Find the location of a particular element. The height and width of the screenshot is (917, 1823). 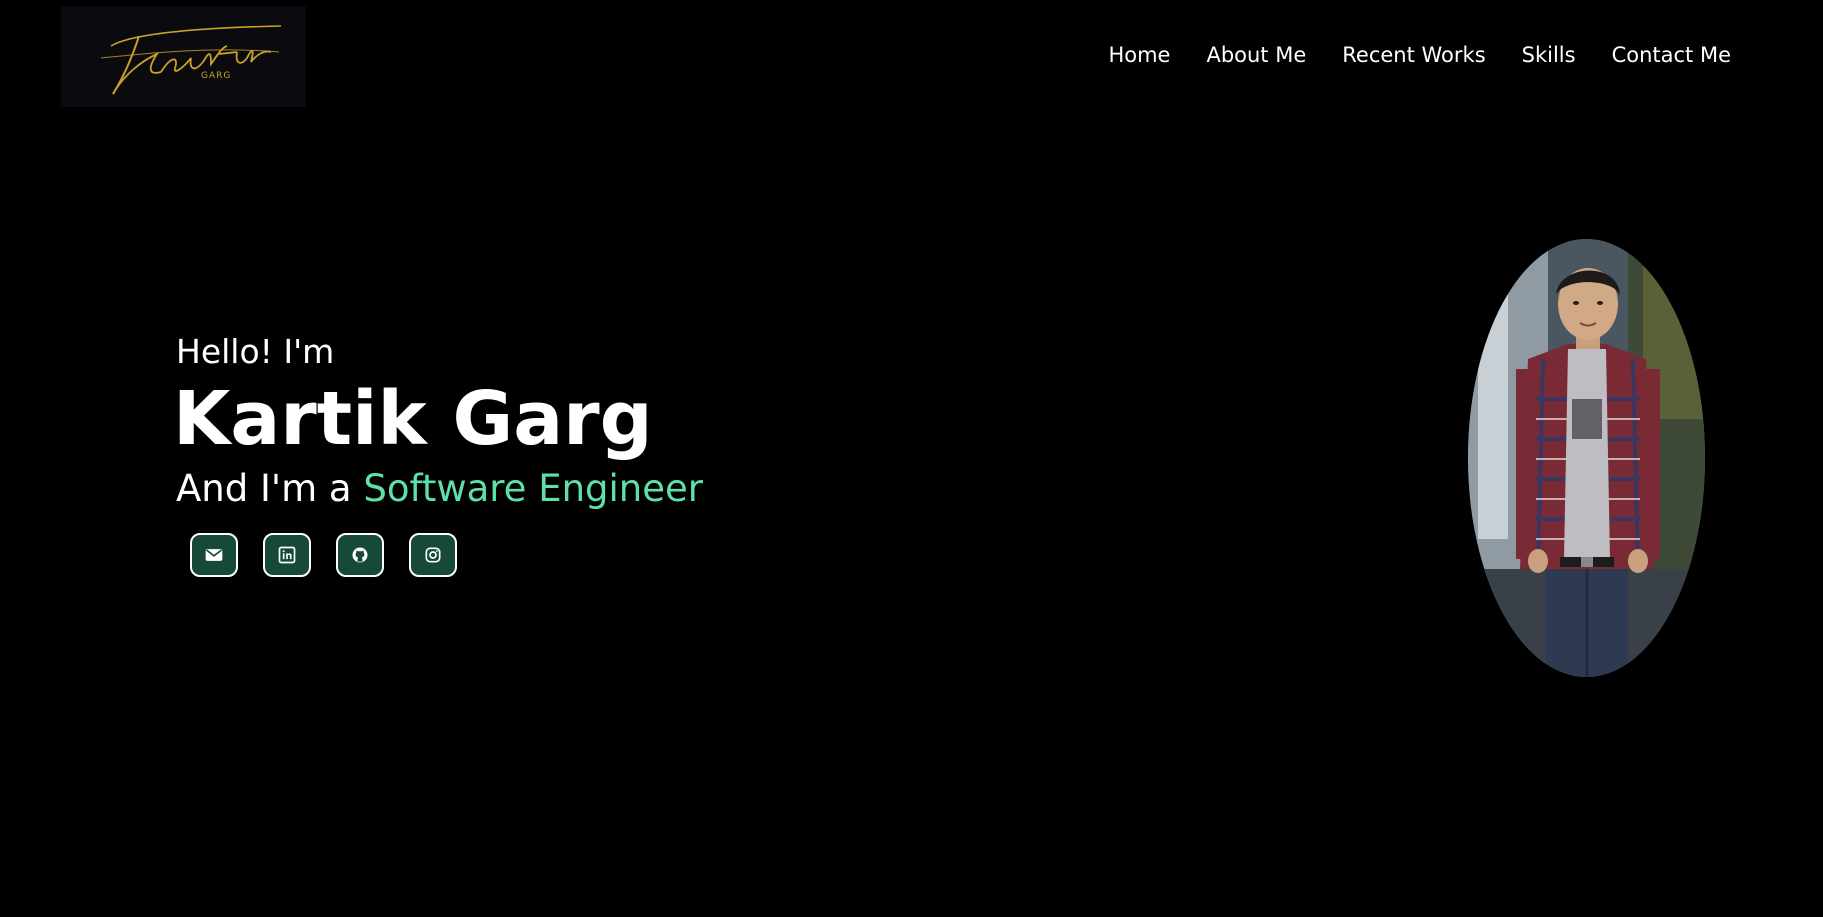

mail-icon is located at coordinates (214, 555).